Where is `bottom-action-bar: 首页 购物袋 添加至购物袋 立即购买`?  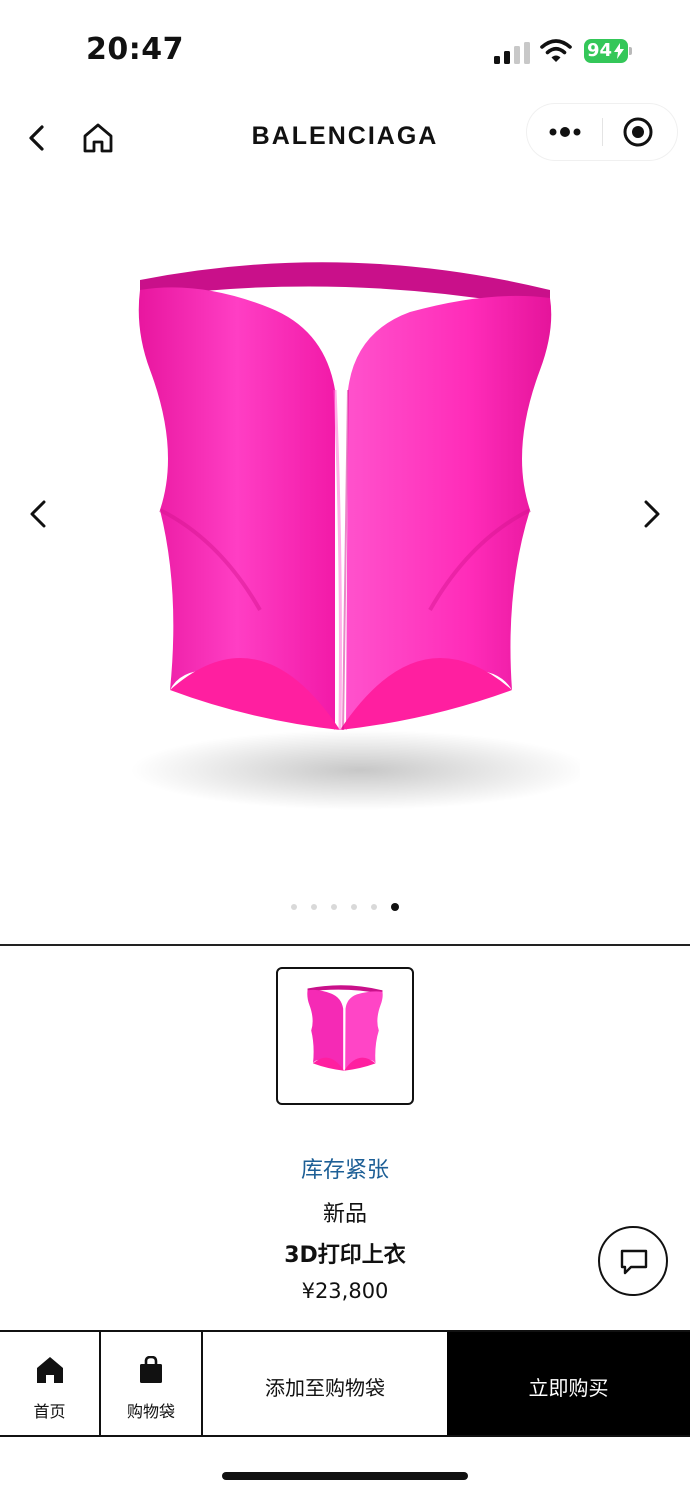
bottom-action-bar: 首页 购物袋 添加至购物袋 立即购买 is located at coordinates (345, 1383).